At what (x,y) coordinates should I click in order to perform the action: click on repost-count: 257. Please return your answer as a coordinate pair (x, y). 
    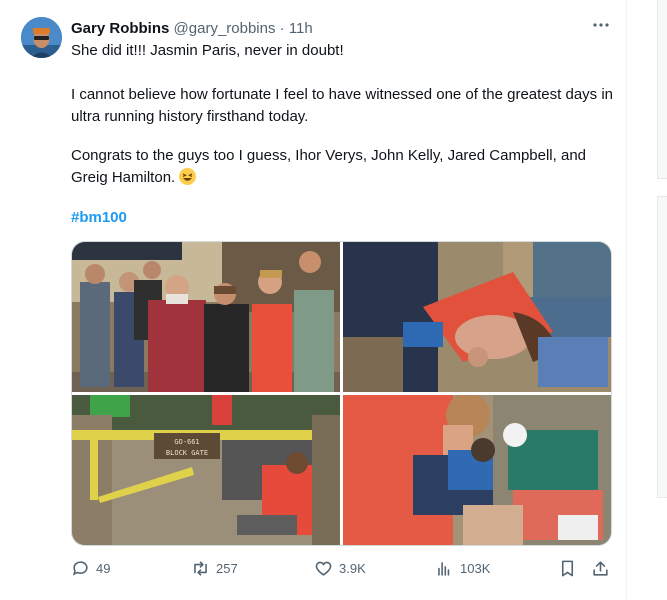
    Looking at the image, I should click on (227, 568).